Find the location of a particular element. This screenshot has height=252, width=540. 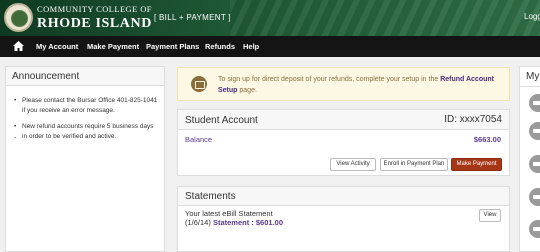

college-brand: COMMUNITY COLLEGE OF RHODE ISLAND is located at coordinates (94, 18).